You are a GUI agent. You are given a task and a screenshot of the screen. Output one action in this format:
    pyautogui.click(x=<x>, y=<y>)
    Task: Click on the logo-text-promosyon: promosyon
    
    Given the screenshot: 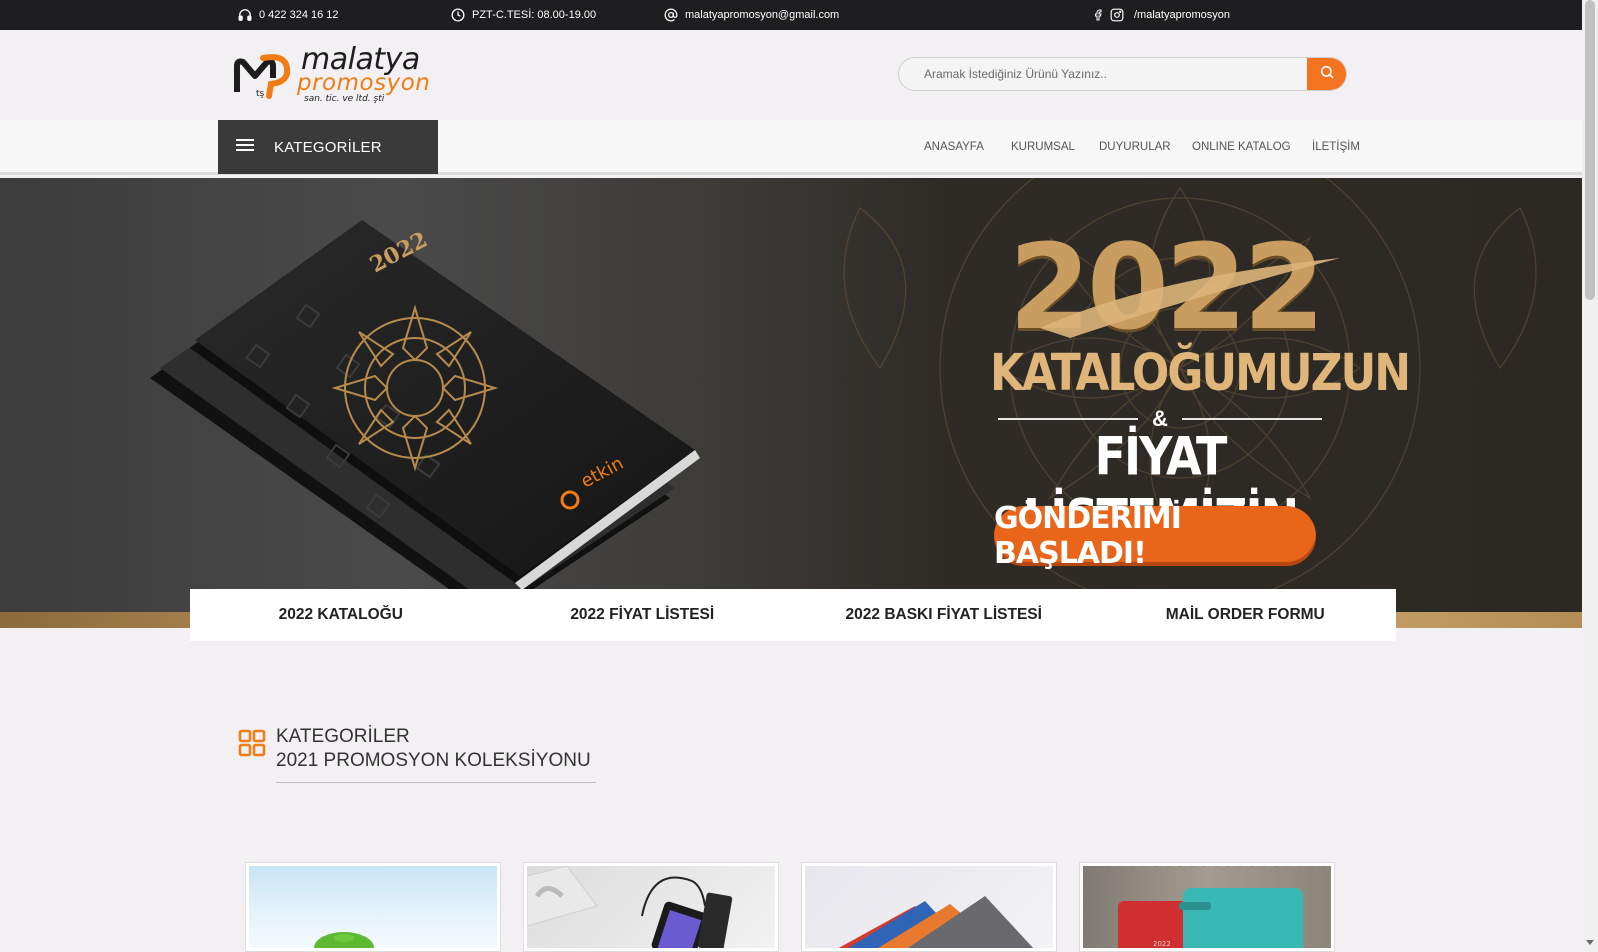 What is the action you would take?
    pyautogui.click(x=364, y=83)
    